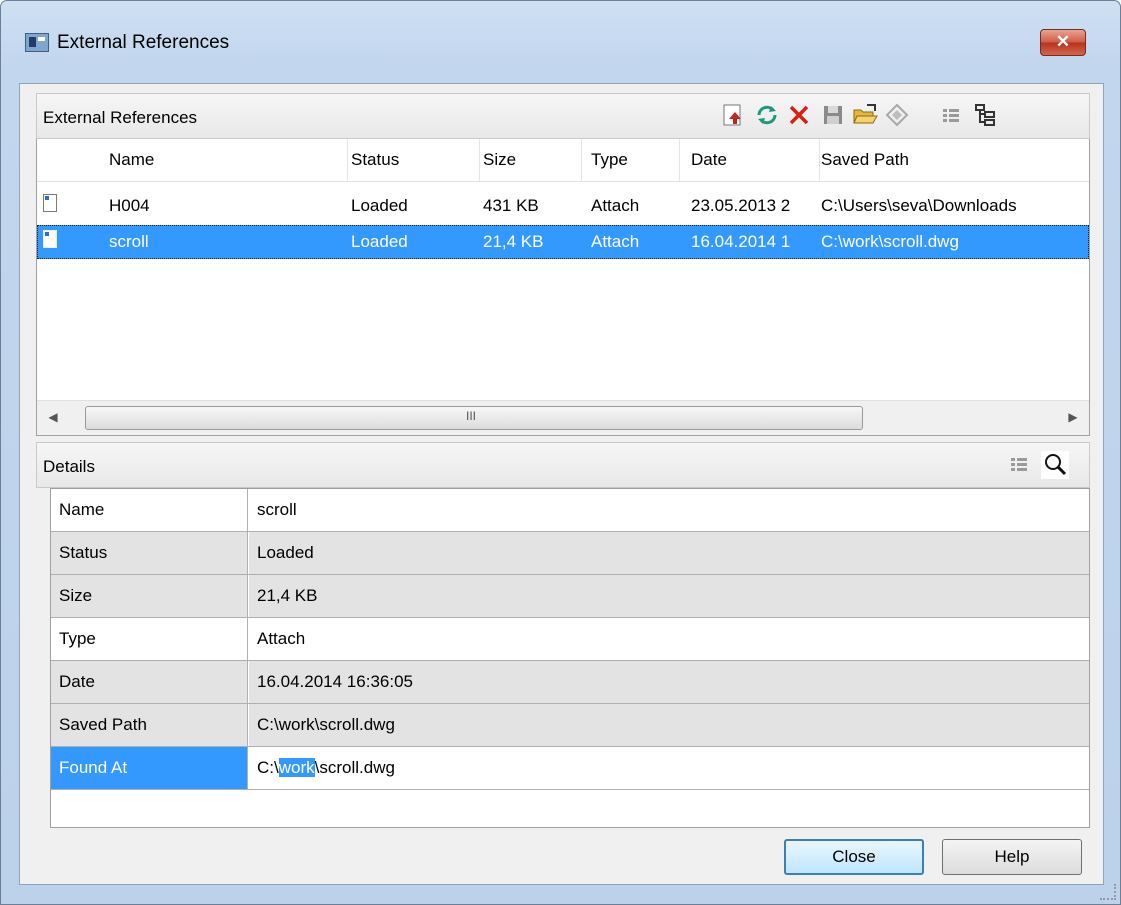 The height and width of the screenshot is (905, 1121). I want to click on details-panel-header: Details, so click(563, 465).